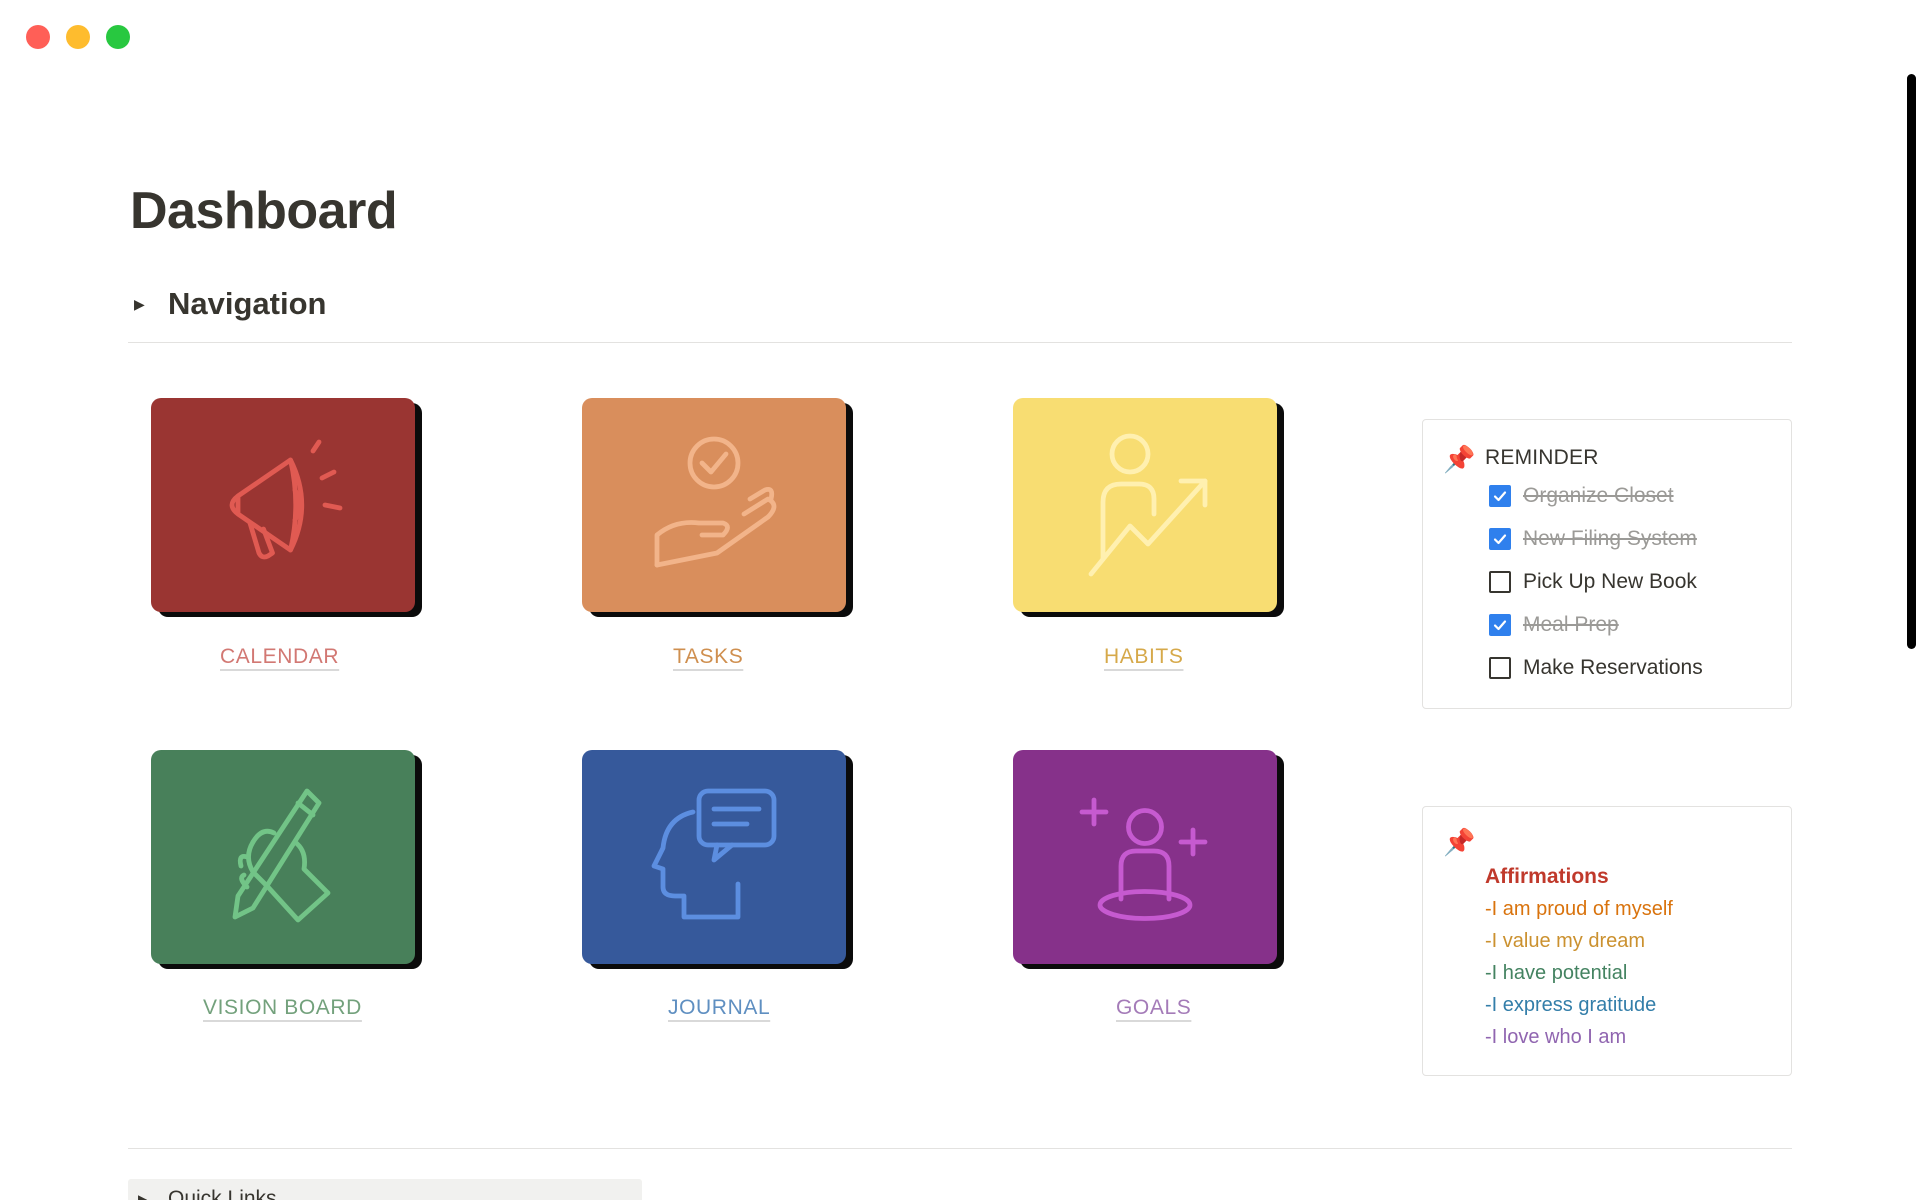  Describe the element at coordinates (715, 502) in the screenshot. I see `hand-check-icon` at that location.